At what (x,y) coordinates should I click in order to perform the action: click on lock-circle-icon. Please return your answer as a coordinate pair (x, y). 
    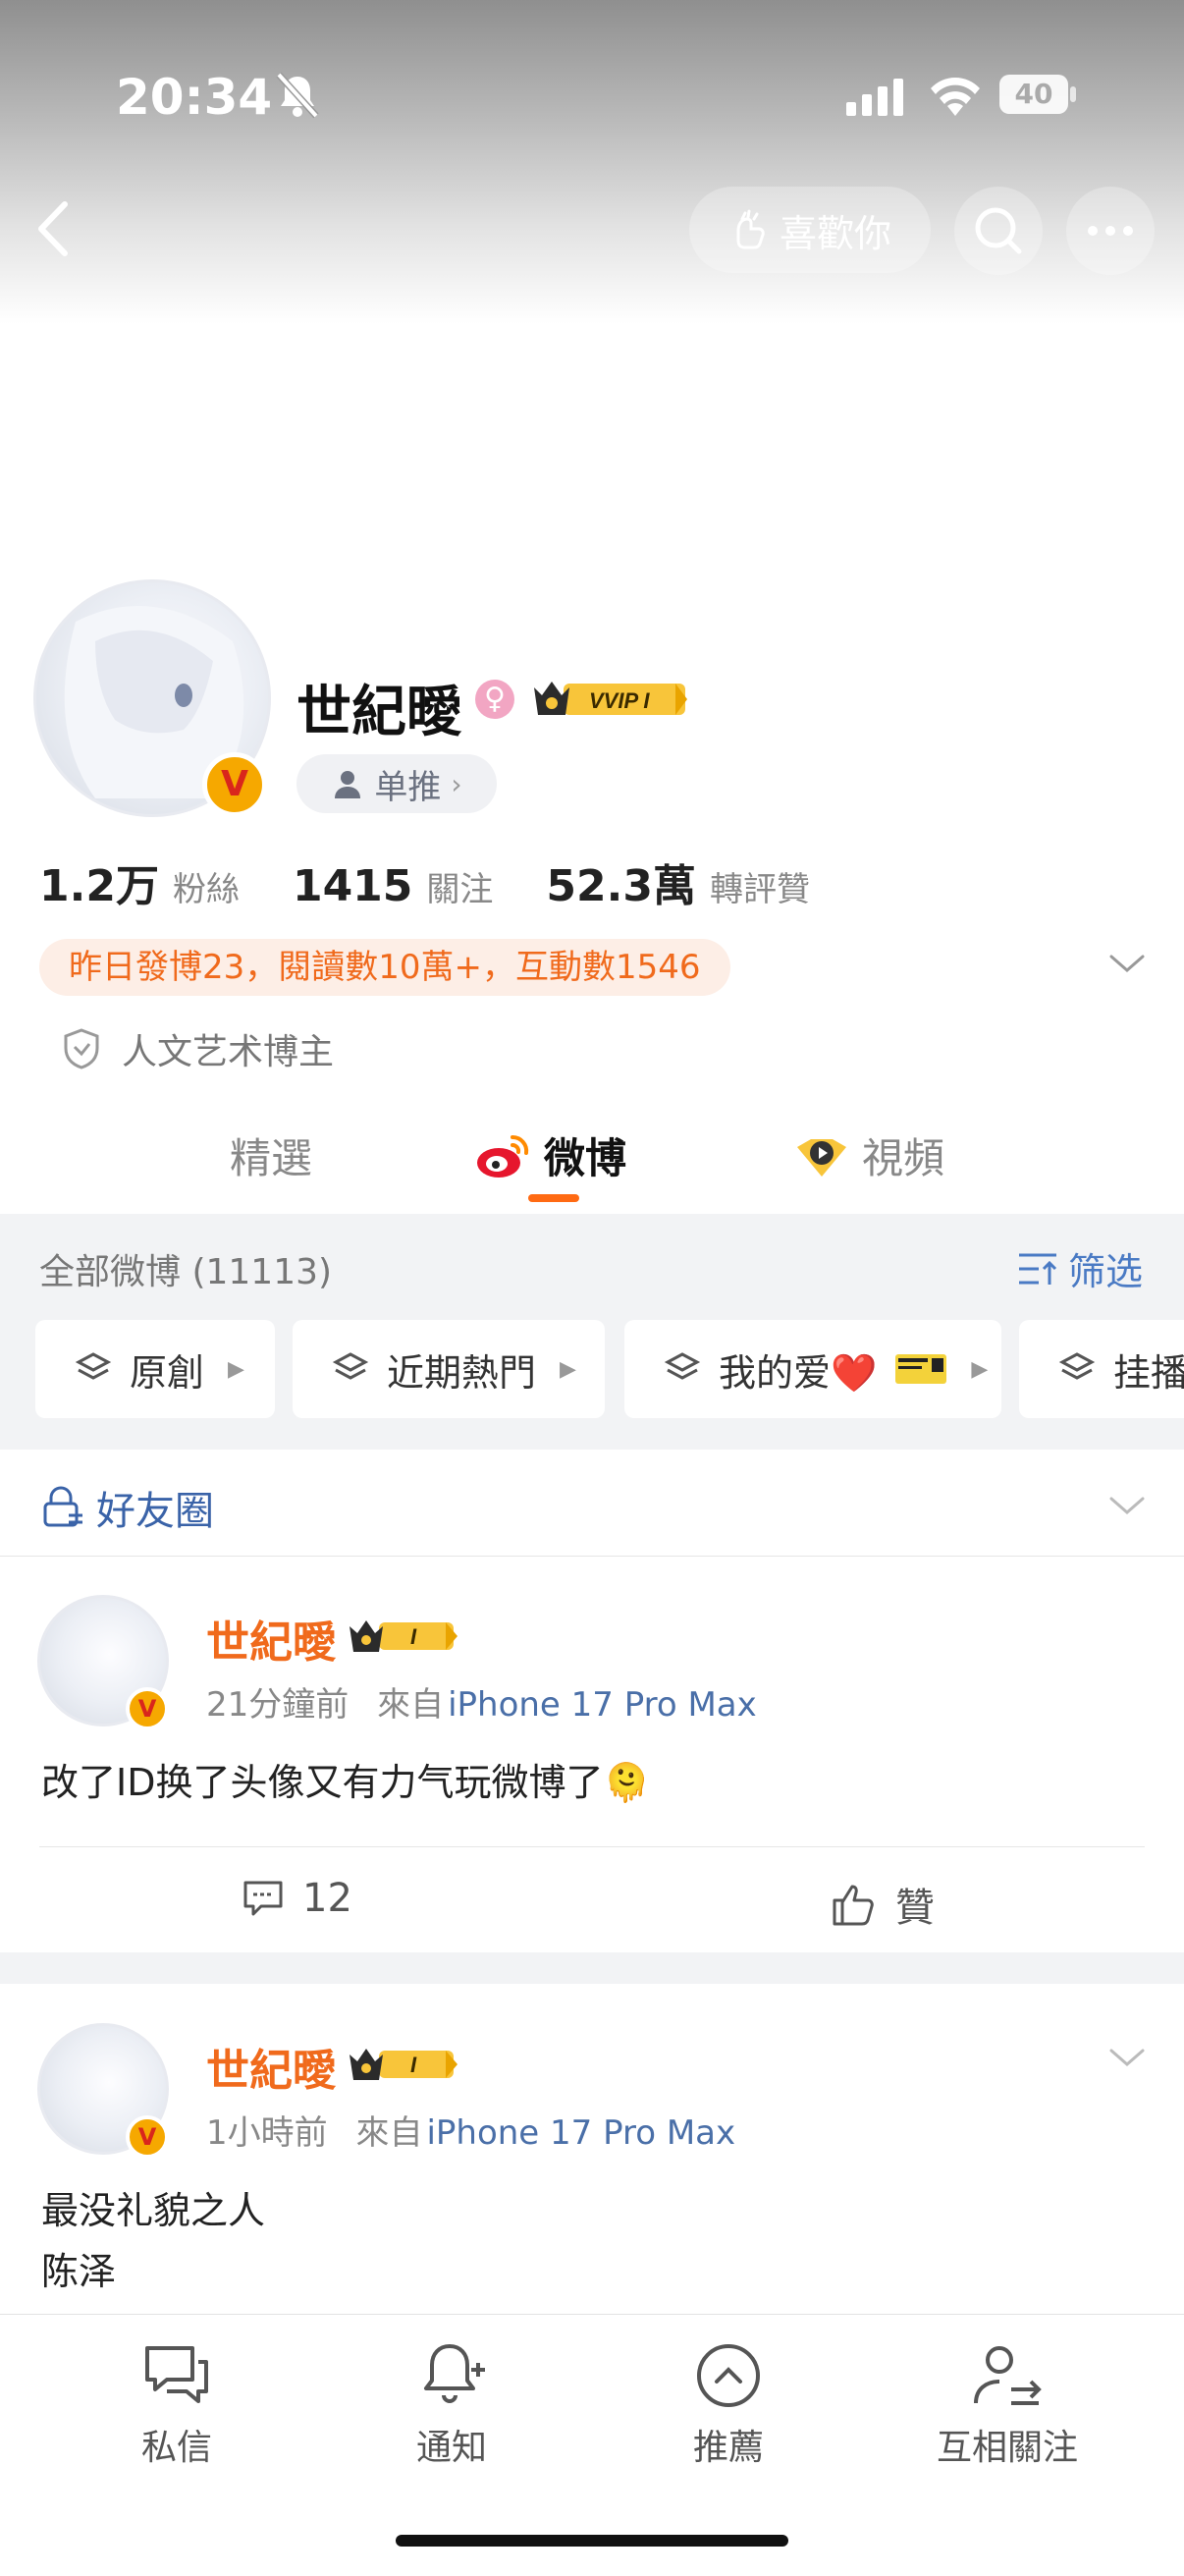
    Looking at the image, I should click on (62, 1506).